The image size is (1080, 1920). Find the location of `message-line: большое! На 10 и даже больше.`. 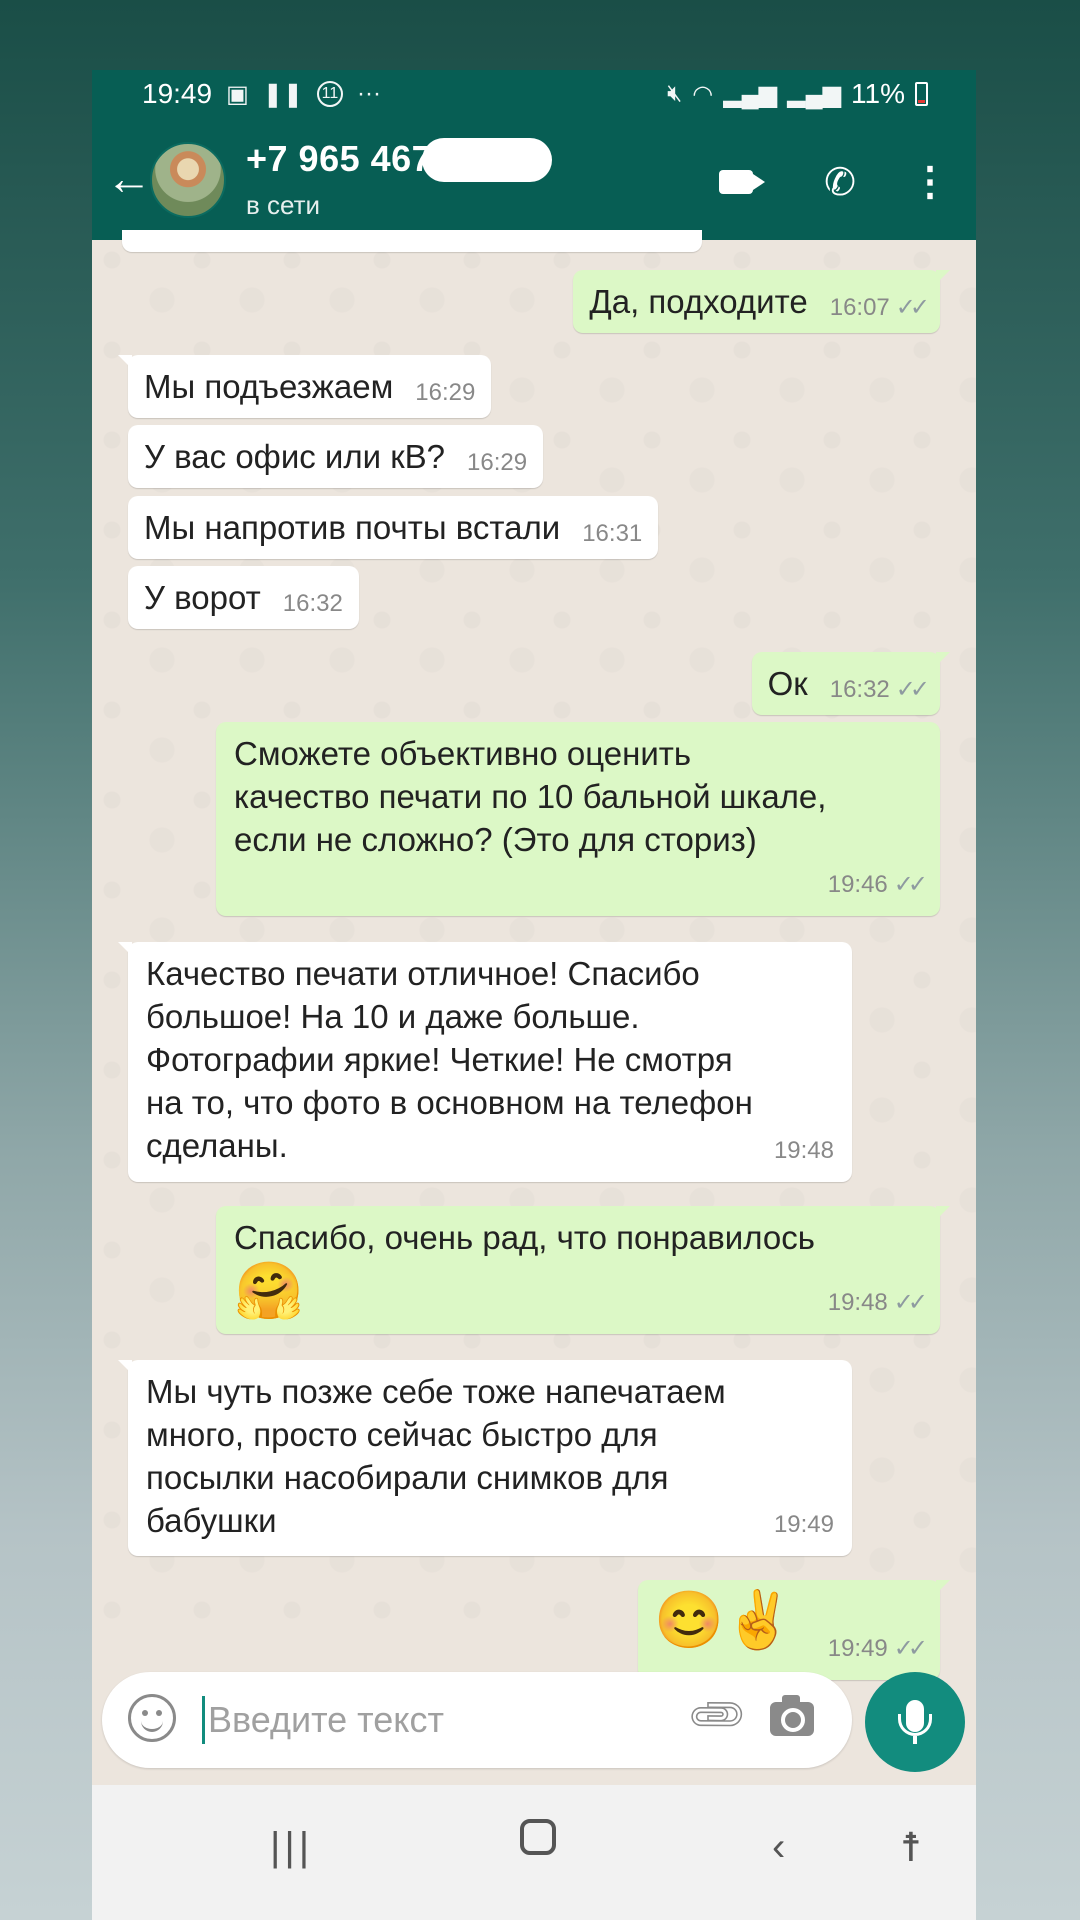

message-line: большое! На 10 и даже больше. is located at coordinates (393, 1016).